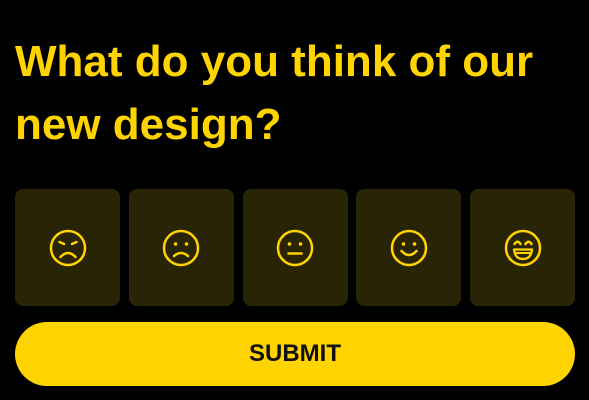 The height and width of the screenshot is (400, 589). I want to click on rating-option-happy, so click(409, 247).